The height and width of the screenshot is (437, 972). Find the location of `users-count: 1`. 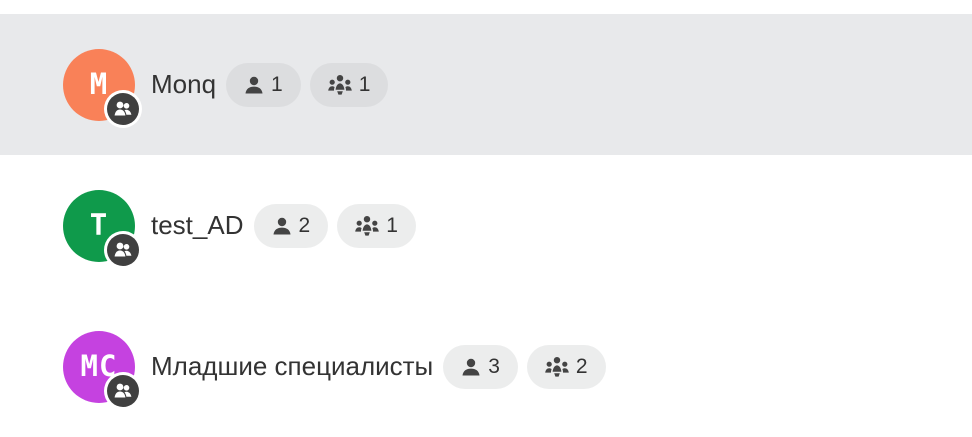

users-count: 1 is located at coordinates (277, 84).